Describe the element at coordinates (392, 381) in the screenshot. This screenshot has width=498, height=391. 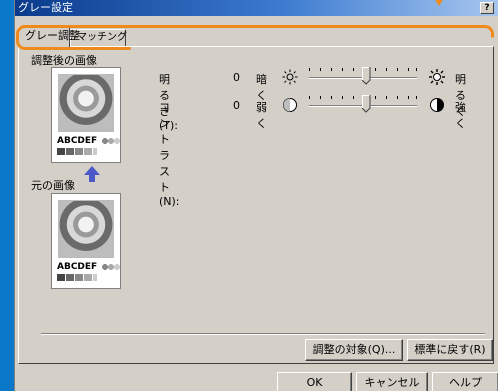
I see `cancel-button: キャンセル` at that location.